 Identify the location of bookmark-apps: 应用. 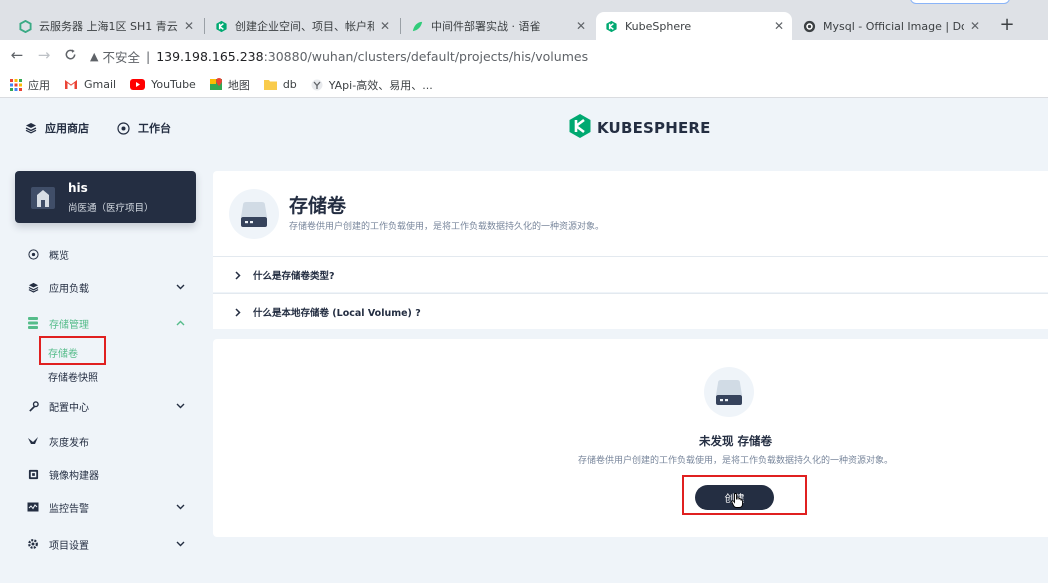
(30, 85).